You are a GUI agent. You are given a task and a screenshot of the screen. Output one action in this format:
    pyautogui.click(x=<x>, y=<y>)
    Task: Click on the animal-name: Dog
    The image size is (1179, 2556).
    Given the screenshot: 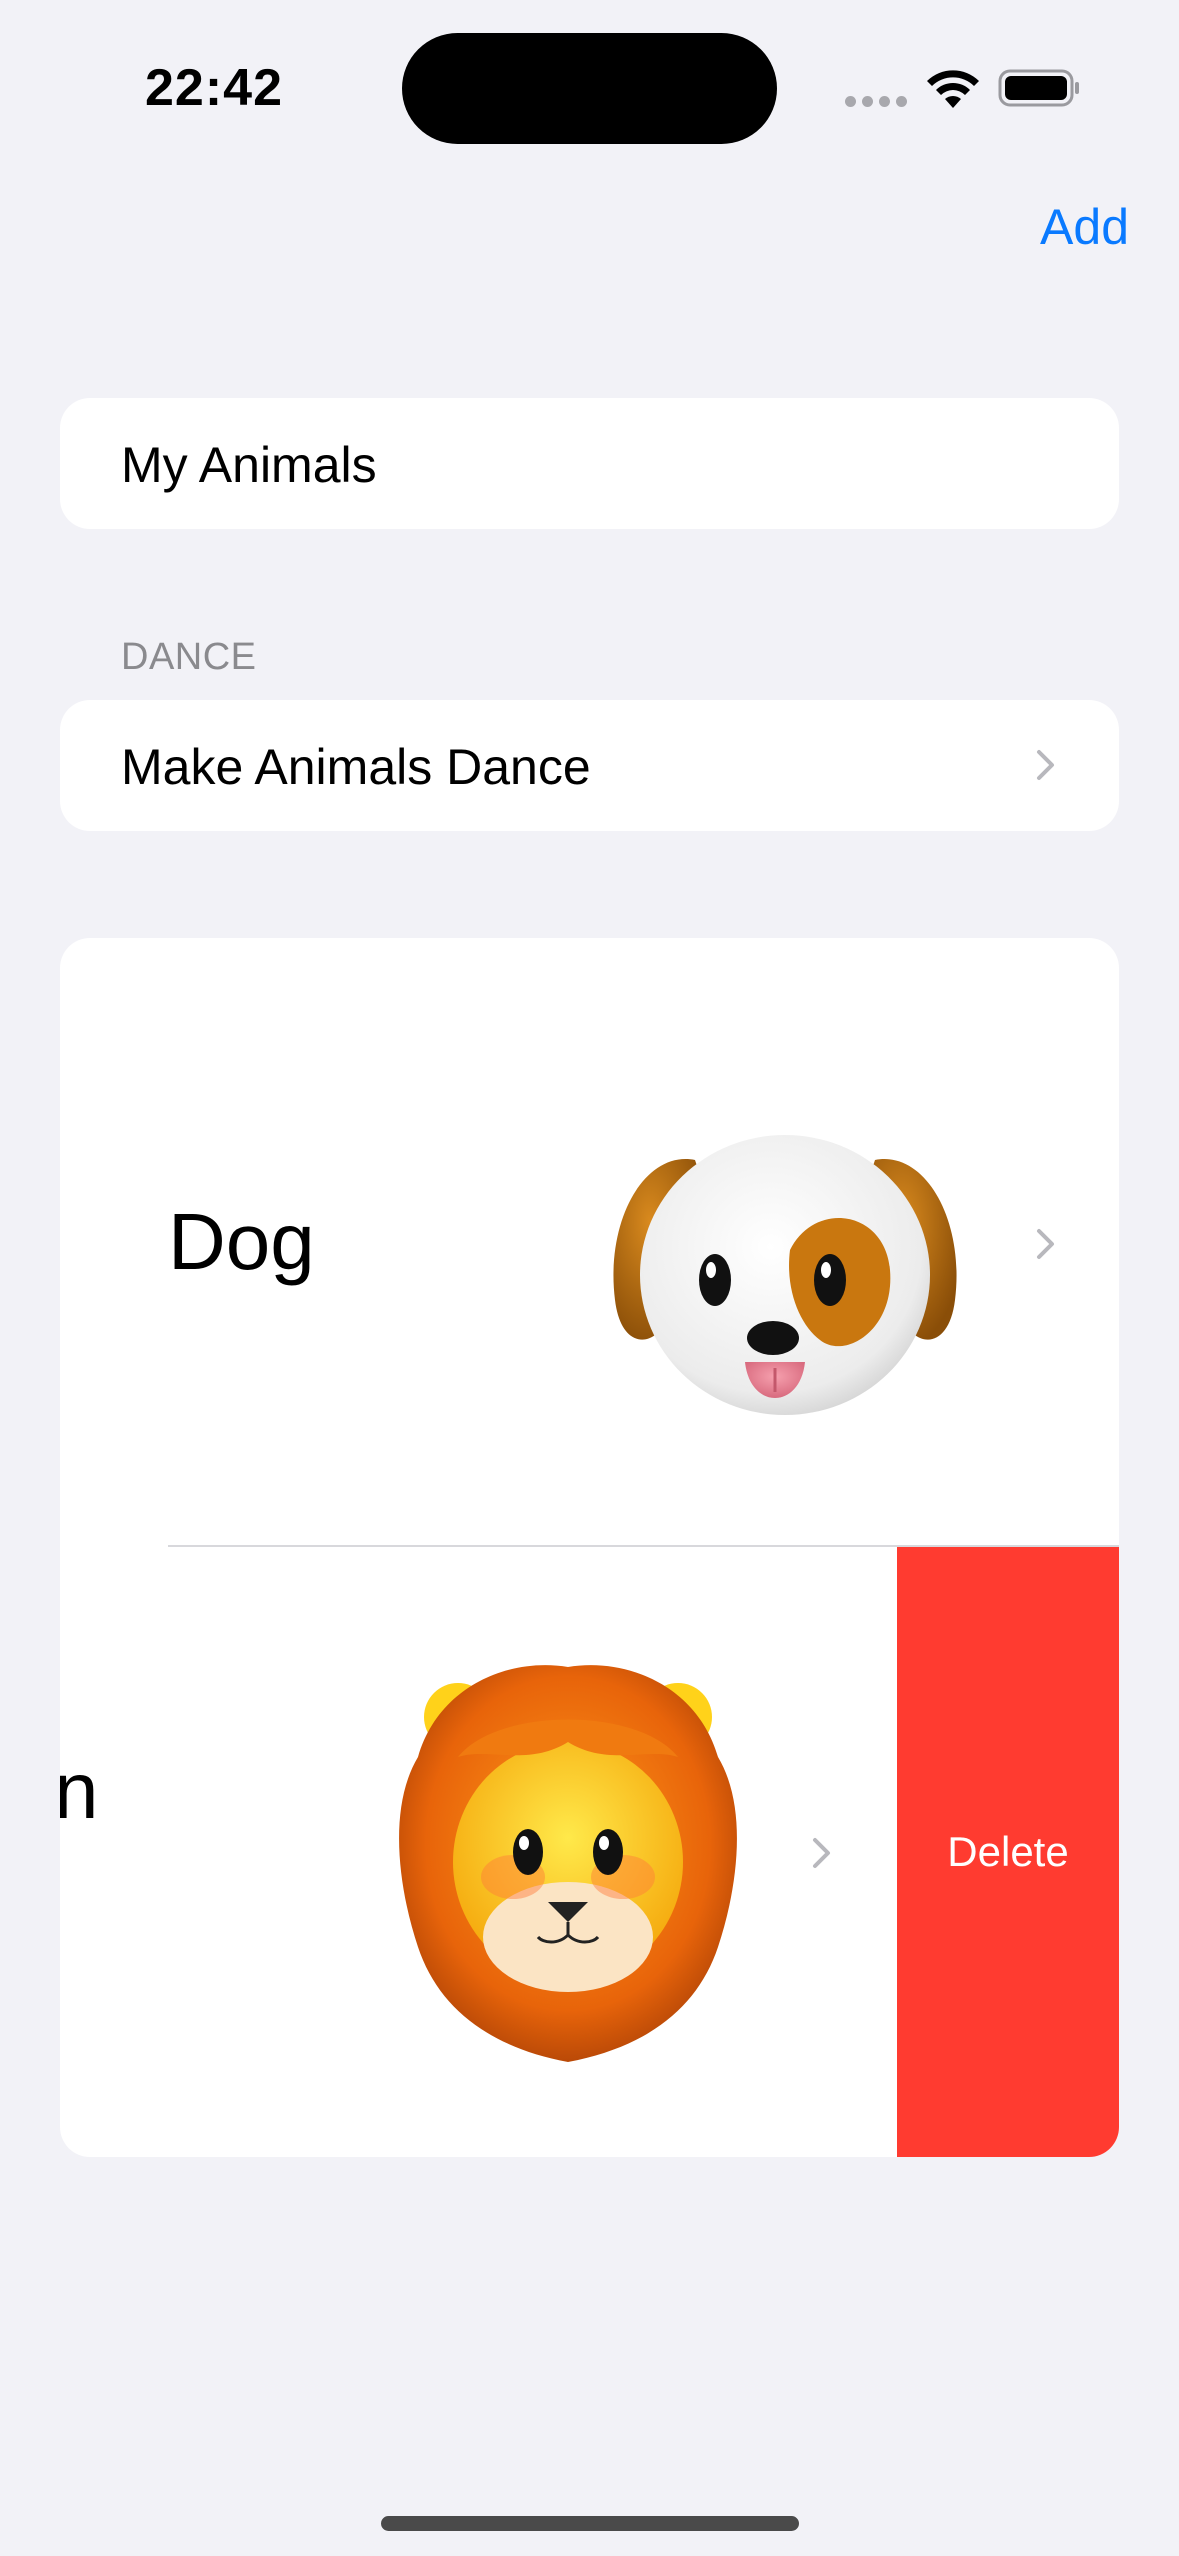 What is the action you would take?
    pyautogui.click(x=241, y=1241)
    